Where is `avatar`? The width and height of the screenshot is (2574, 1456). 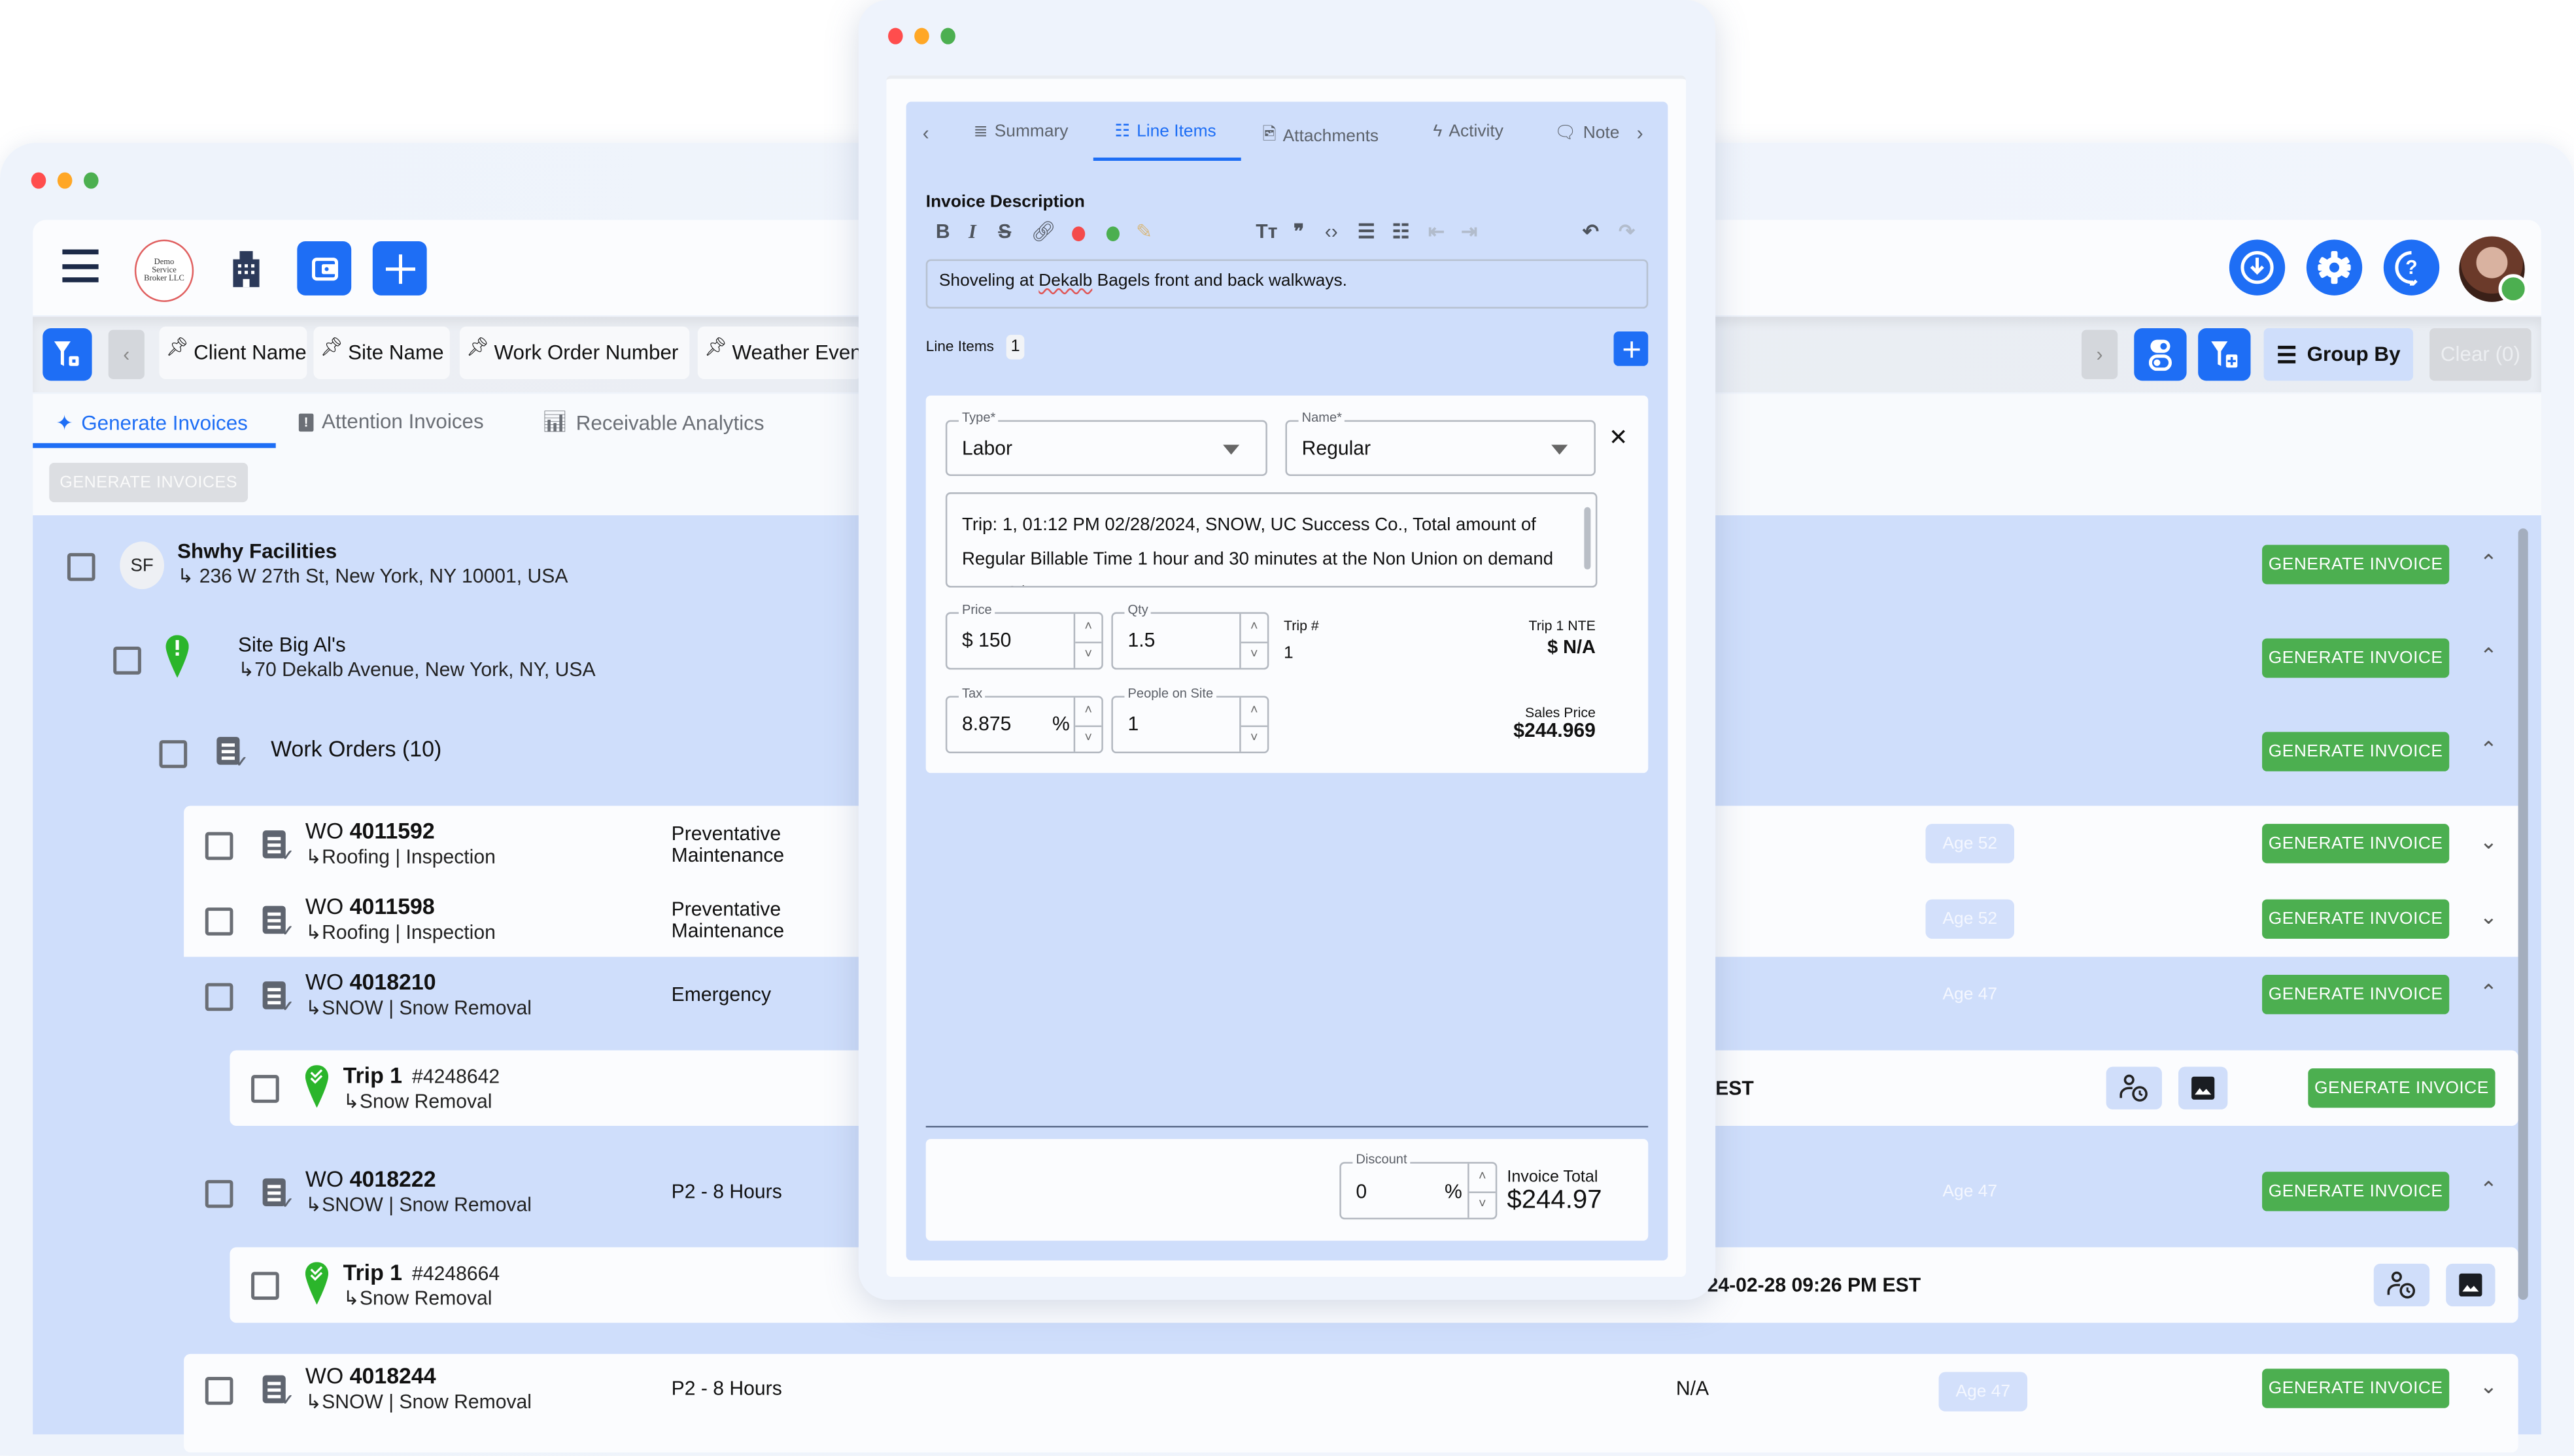
avatar is located at coordinates (2493, 270).